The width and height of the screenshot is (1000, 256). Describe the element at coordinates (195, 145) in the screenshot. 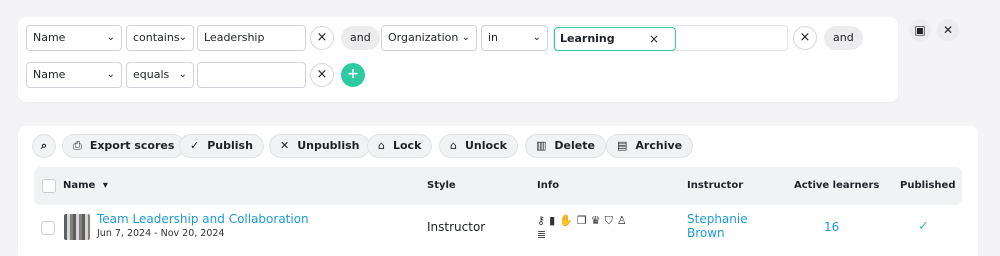

I see `check-icon: ✓` at that location.